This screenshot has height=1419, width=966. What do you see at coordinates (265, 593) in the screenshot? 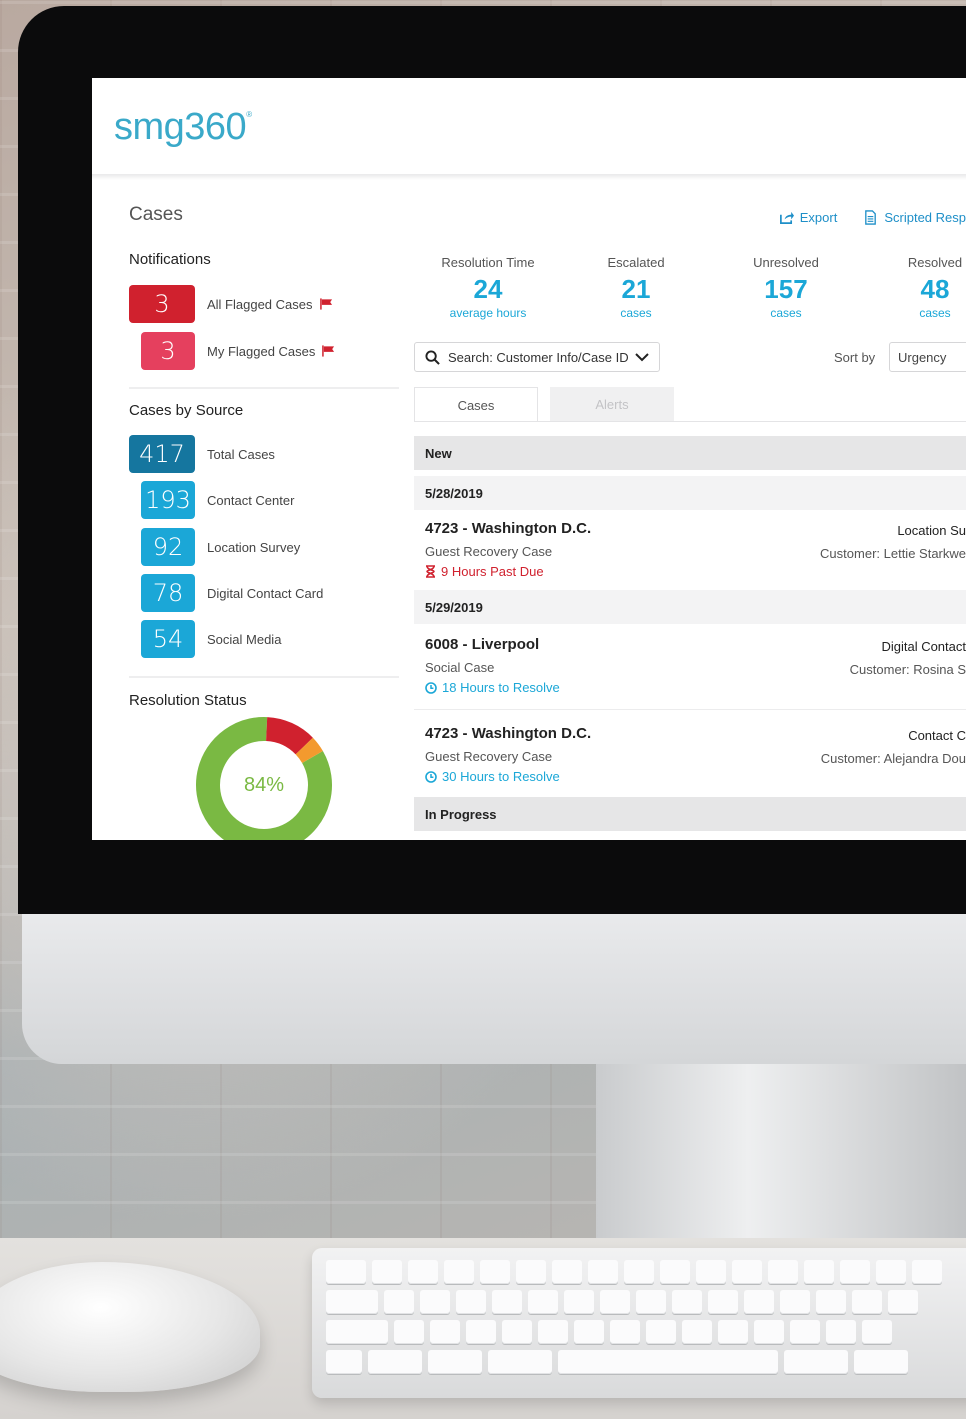
I see `digital-contact-card-label: Digital Contact Card` at bounding box center [265, 593].